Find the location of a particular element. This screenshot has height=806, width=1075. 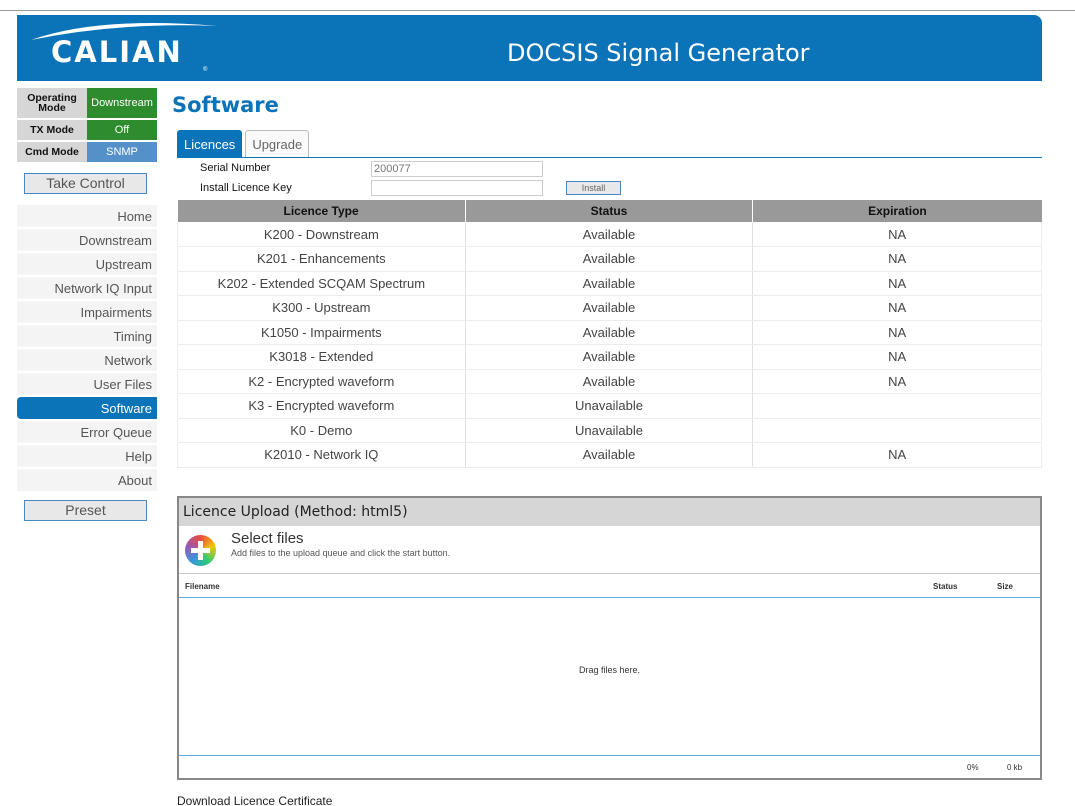

sidebar-item-downstream: Downstream is located at coordinates (87, 240).